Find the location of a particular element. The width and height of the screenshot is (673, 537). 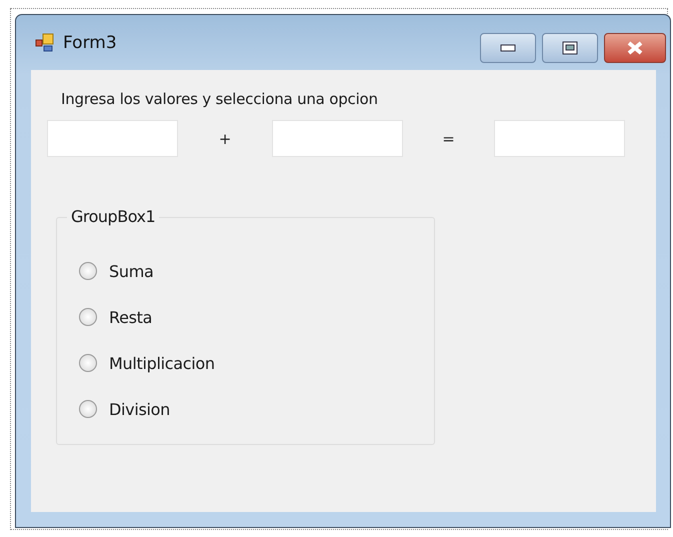

maximize-icon is located at coordinates (570, 48).